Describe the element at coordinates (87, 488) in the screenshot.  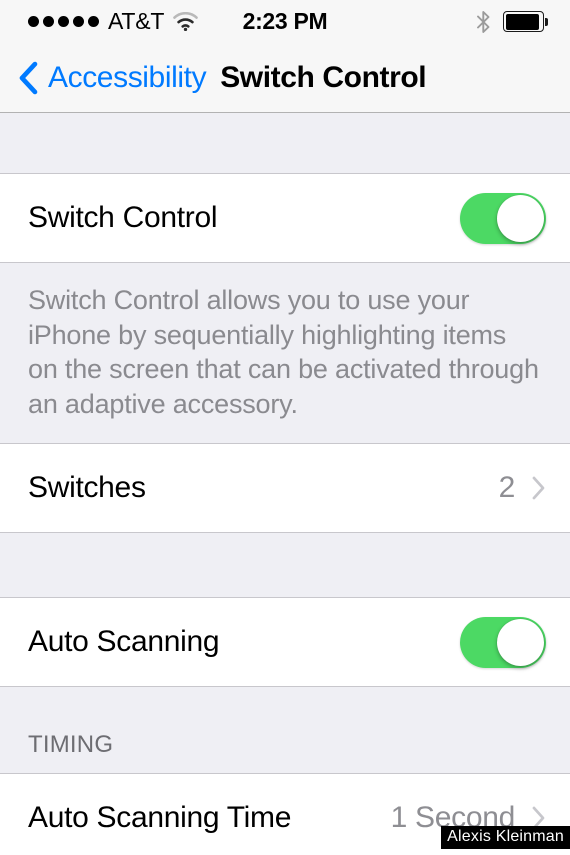
I see `row-label-switches: Switches` at that location.